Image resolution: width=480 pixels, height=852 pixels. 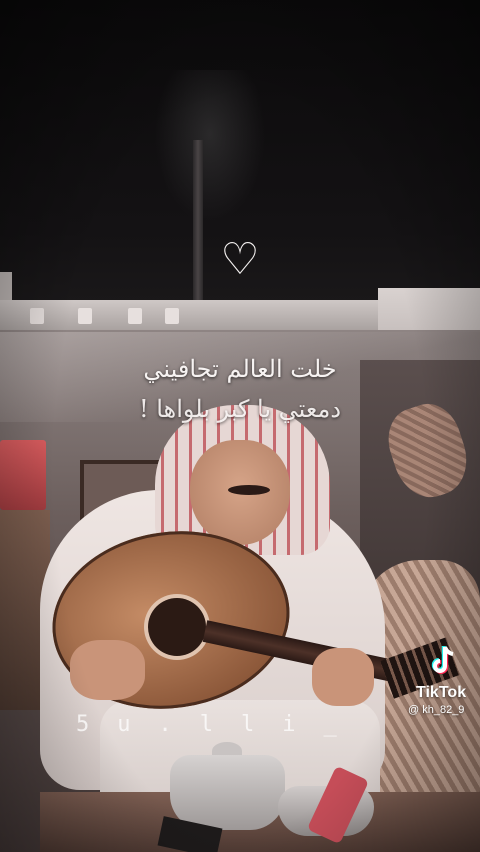 What do you see at coordinates (443, 661) in the screenshot?
I see `tiktok-logo-icon` at bounding box center [443, 661].